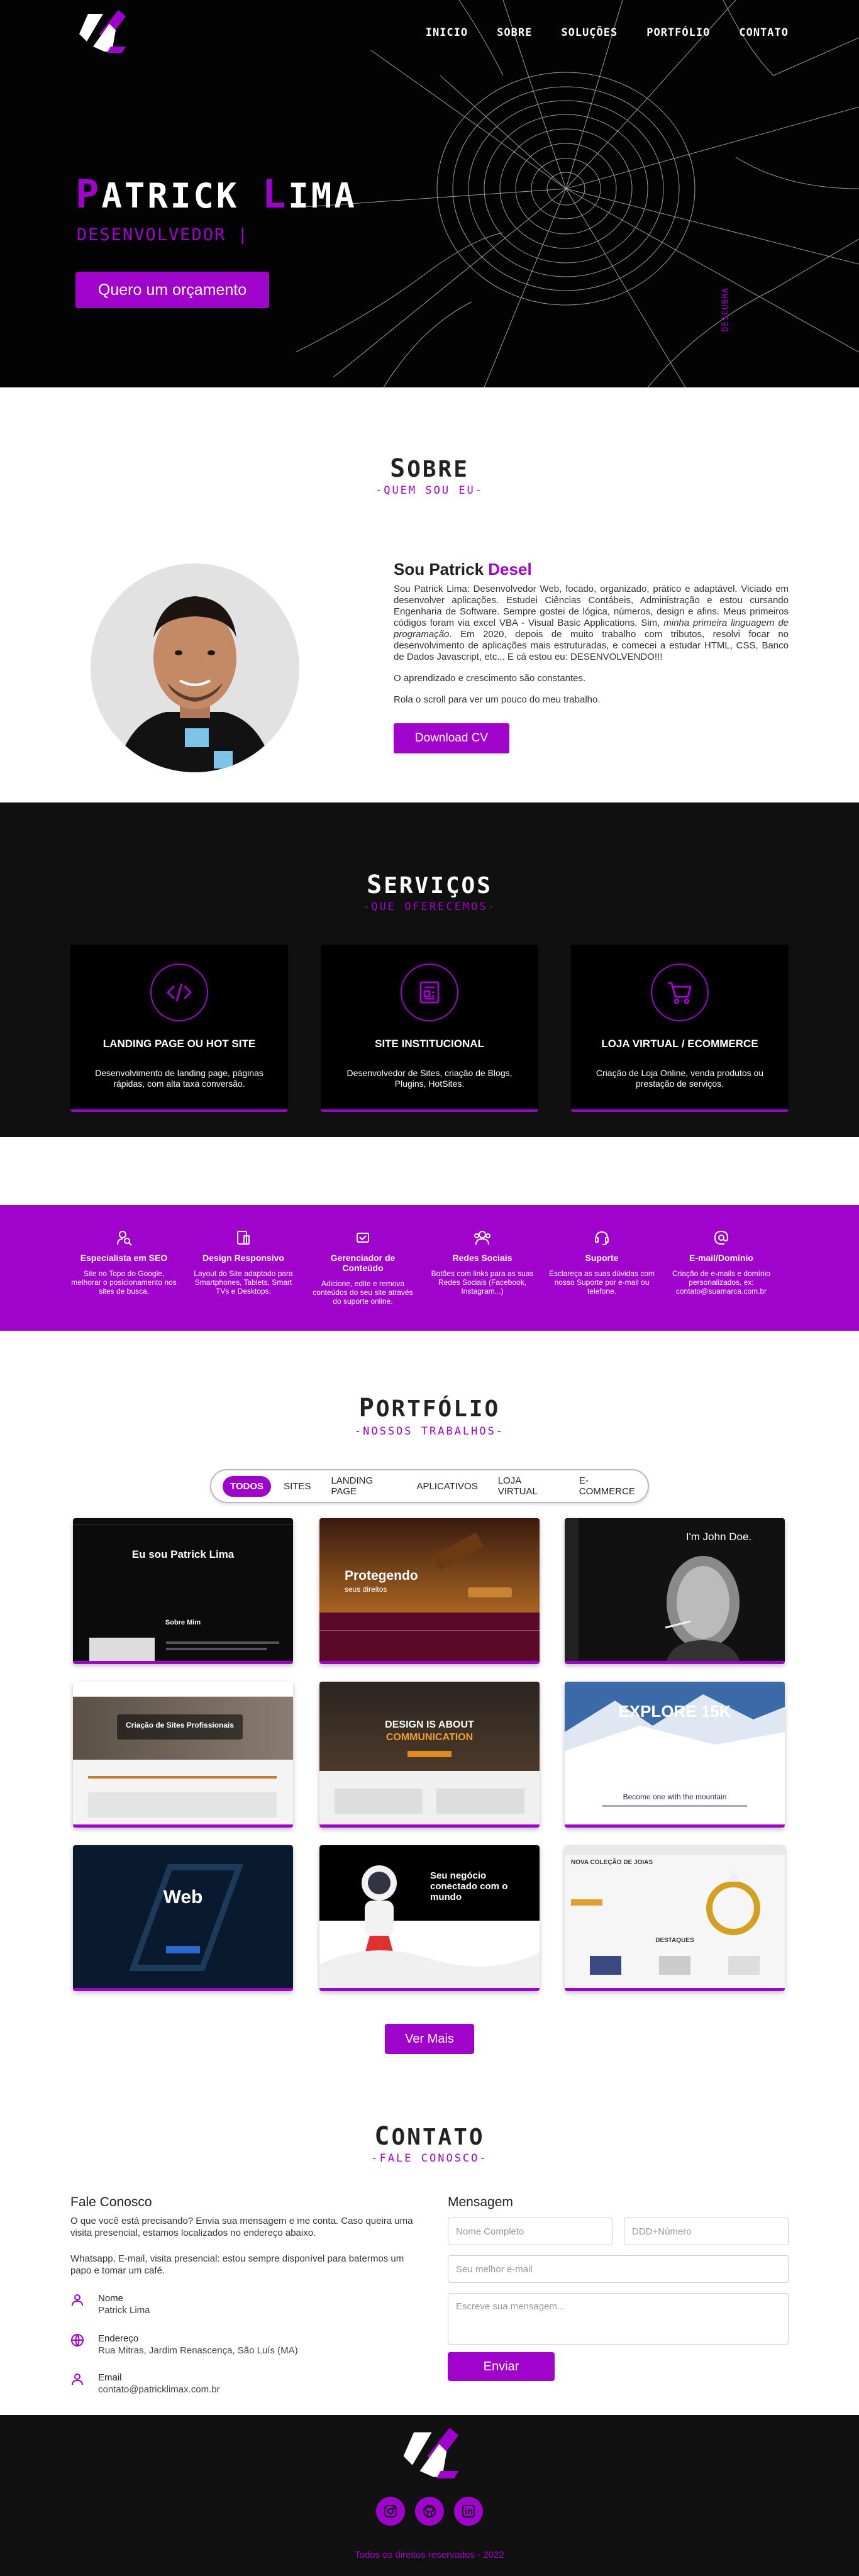 This screenshot has height=2576, width=859. I want to click on nav-inicio: INICIO, so click(447, 32).